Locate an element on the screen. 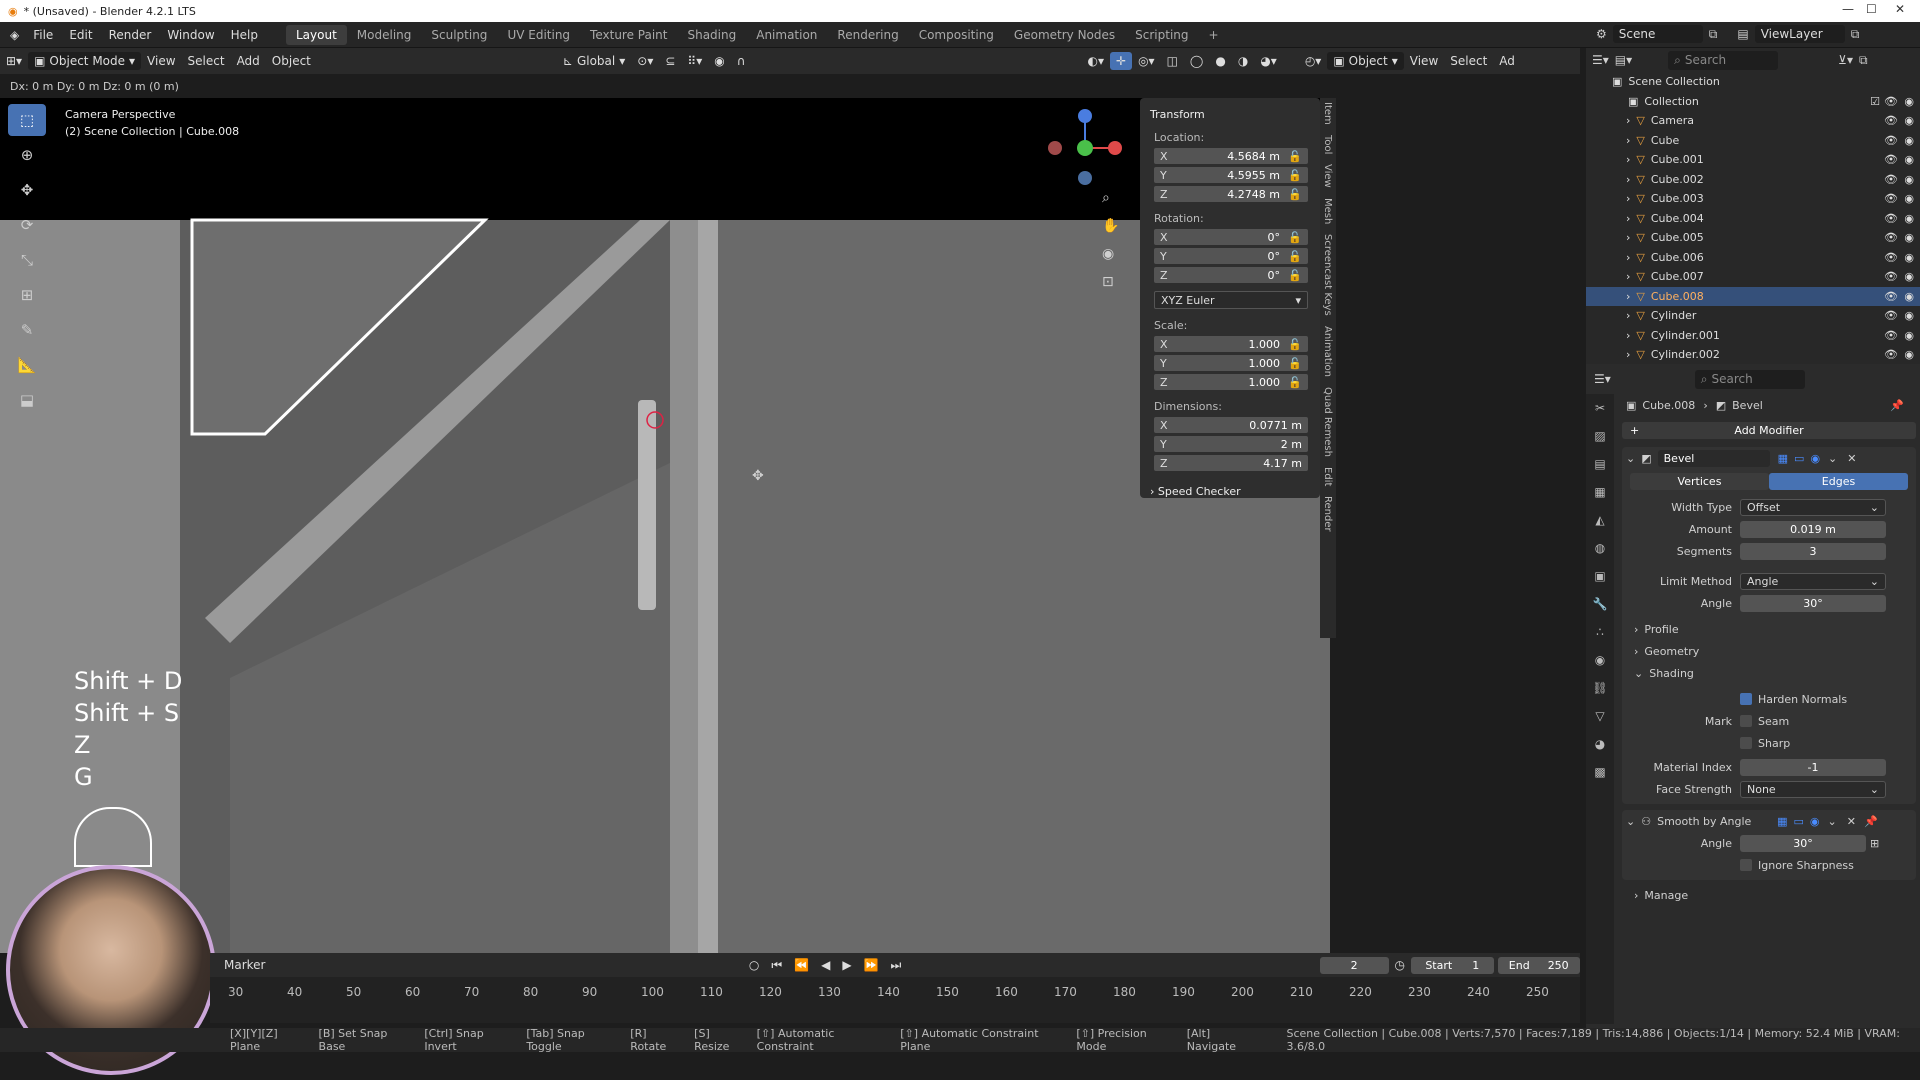  add-workspace-icon: + is located at coordinates (1214, 35).